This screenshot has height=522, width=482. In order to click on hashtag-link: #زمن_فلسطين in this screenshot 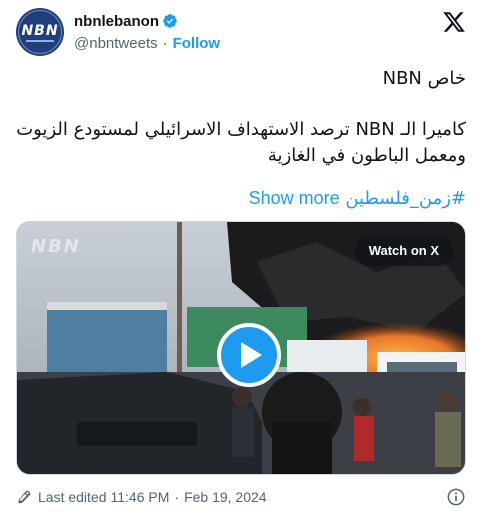, I will do `click(405, 198)`.